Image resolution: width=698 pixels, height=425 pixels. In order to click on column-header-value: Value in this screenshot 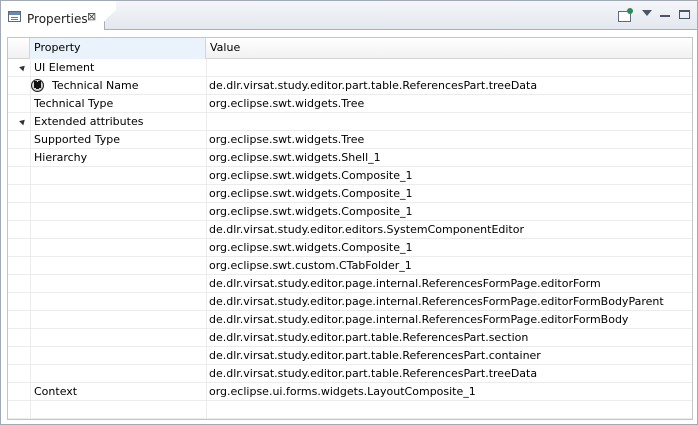, I will do `click(449, 48)`.